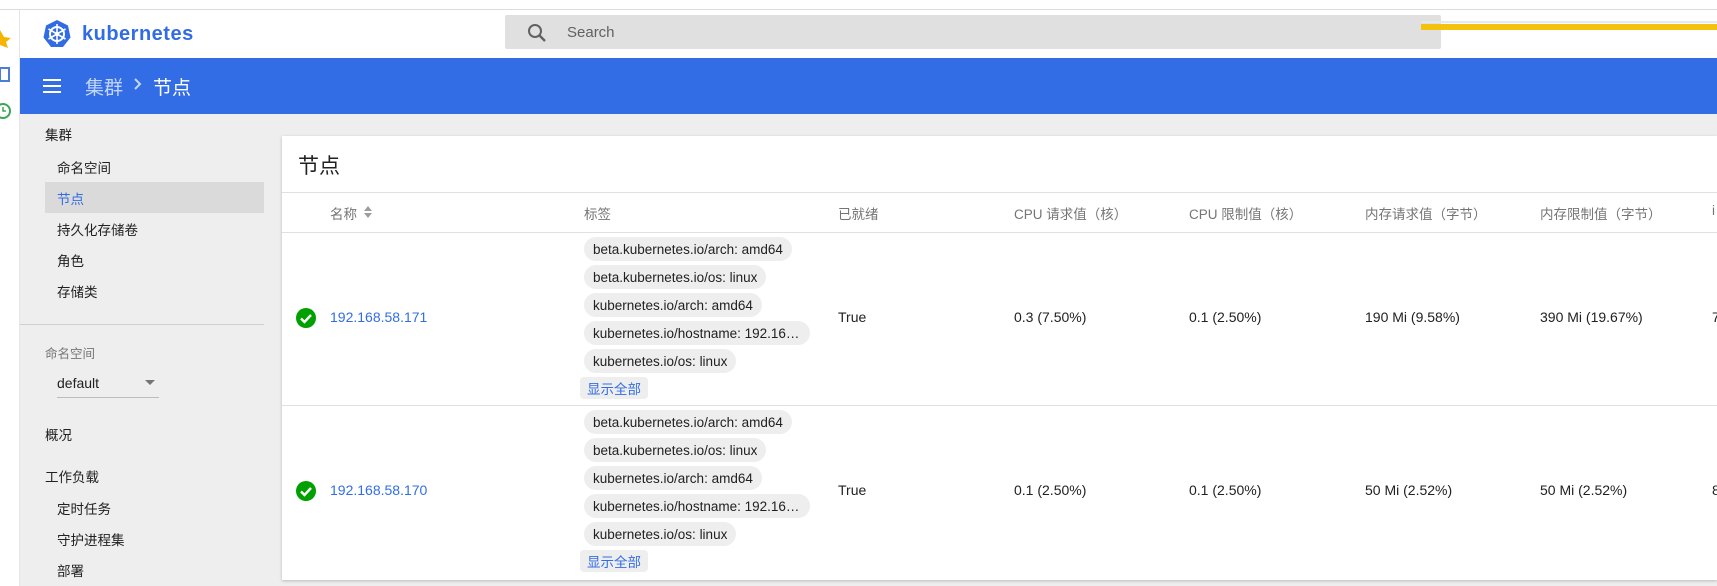  What do you see at coordinates (368, 213) in the screenshot?
I see `sort-icon` at bounding box center [368, 213].